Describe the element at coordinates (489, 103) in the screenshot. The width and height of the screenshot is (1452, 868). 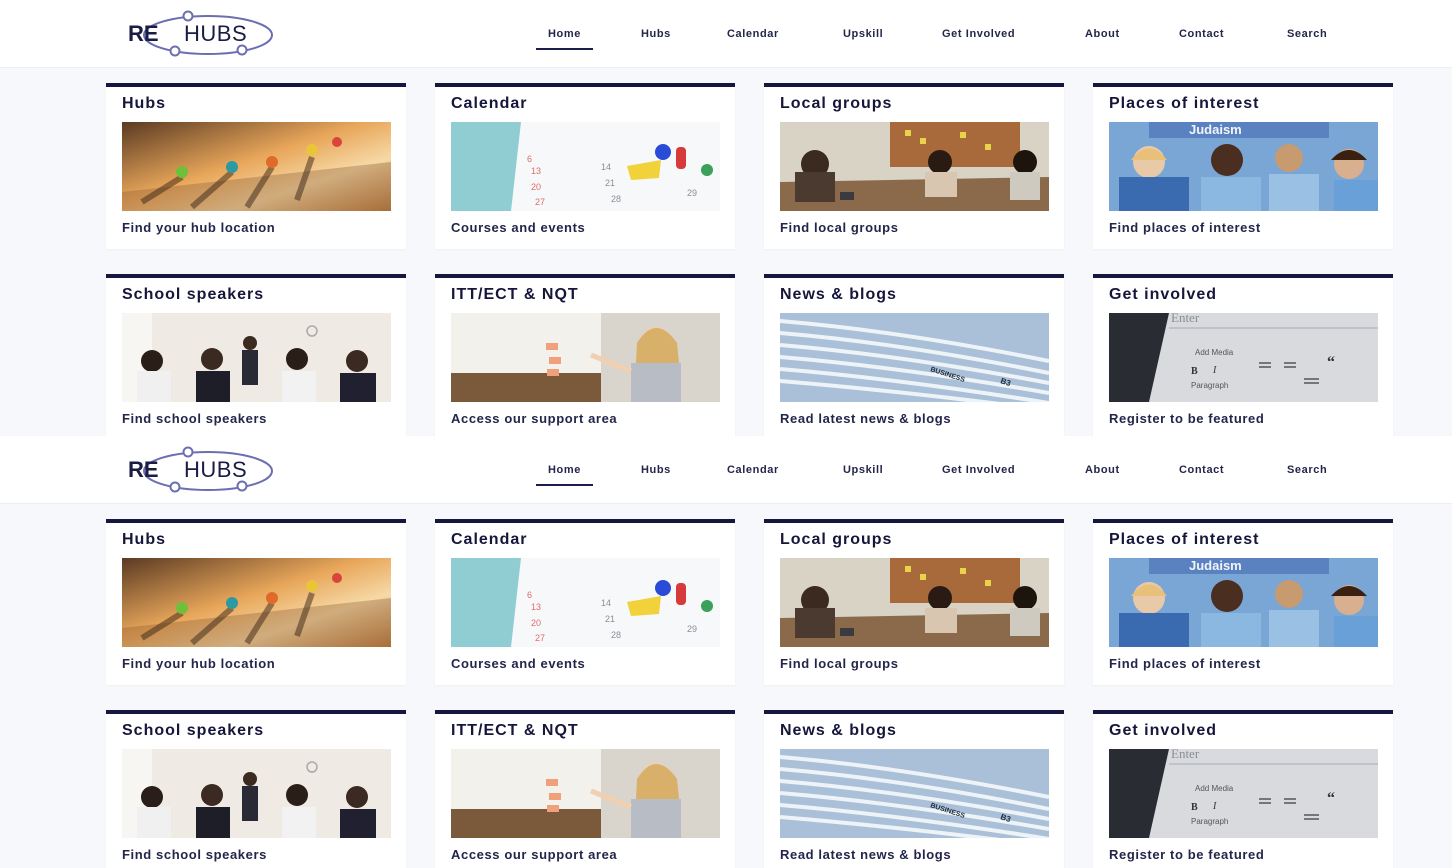
I see `card-title: Calendar` at that location.